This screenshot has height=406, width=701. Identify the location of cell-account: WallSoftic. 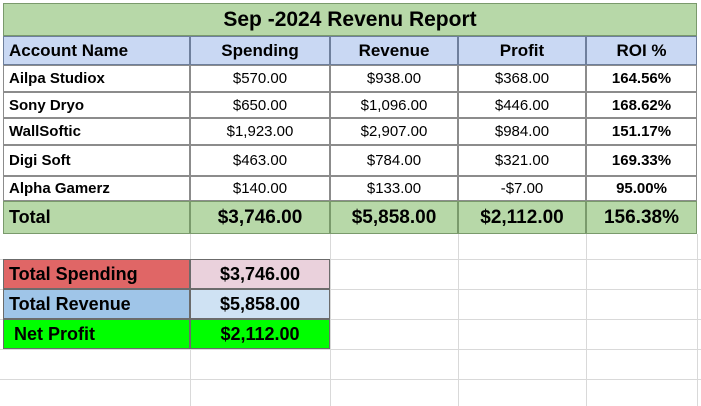
(96, 131).